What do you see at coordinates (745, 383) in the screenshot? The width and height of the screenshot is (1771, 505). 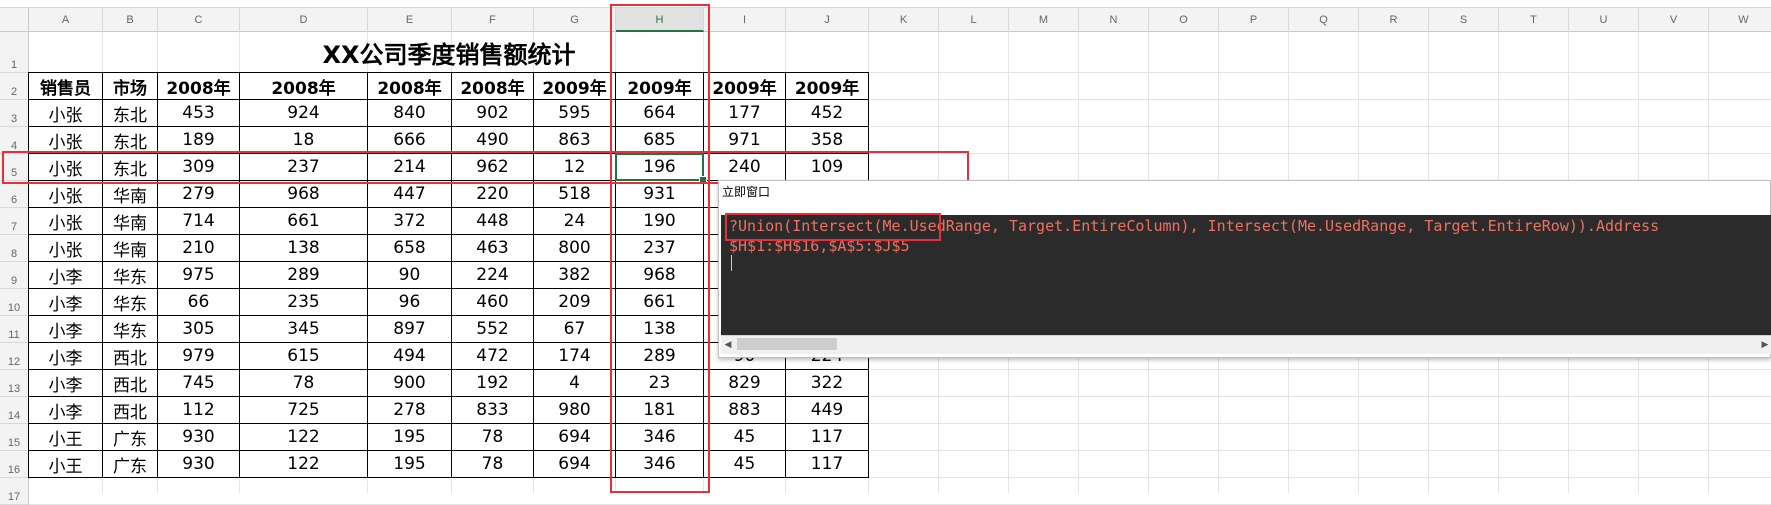 I see `table-cell: 829` at bounding box center [745, 383].